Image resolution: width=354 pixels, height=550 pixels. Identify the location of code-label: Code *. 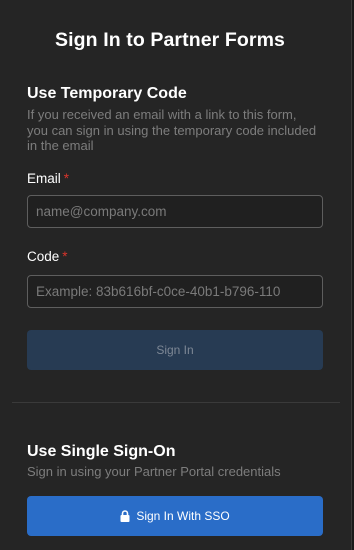
(47, 256).